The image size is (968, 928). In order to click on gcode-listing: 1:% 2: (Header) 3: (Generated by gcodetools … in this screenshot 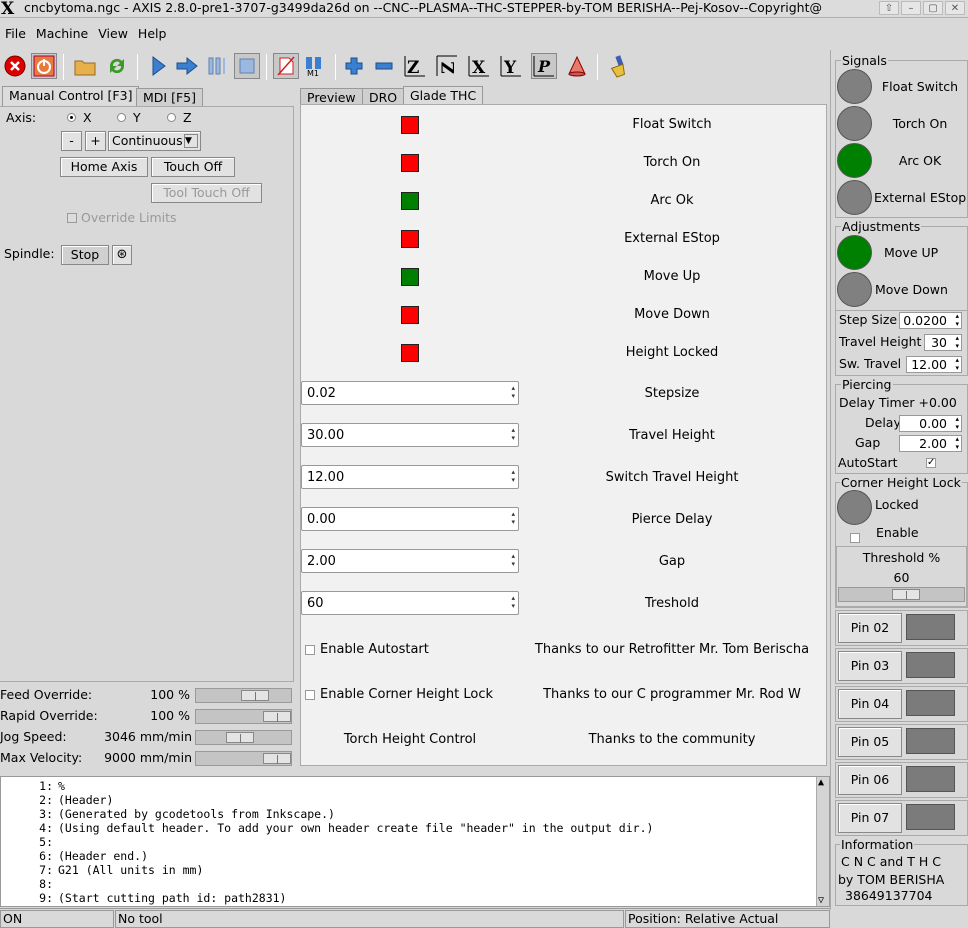, I will do `click(415, 841)`.